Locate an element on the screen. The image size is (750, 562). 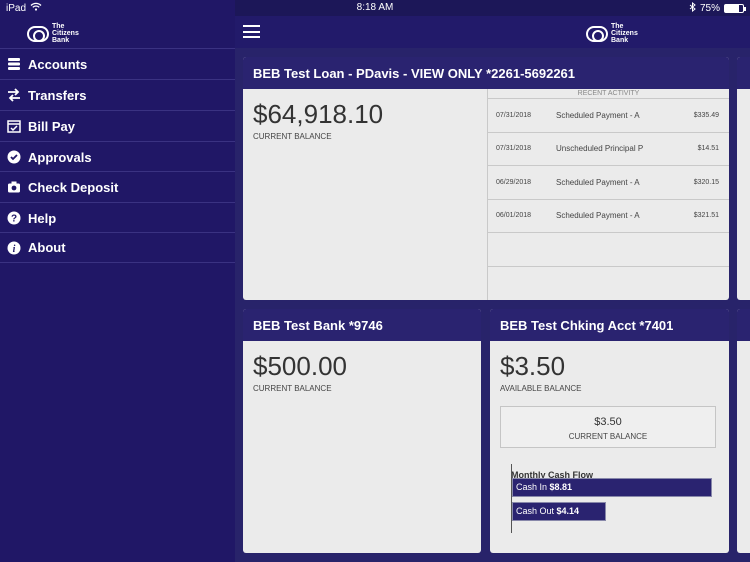
recent-activity-title: RECENT ACTIVITY is located at coordinates (608, 94).